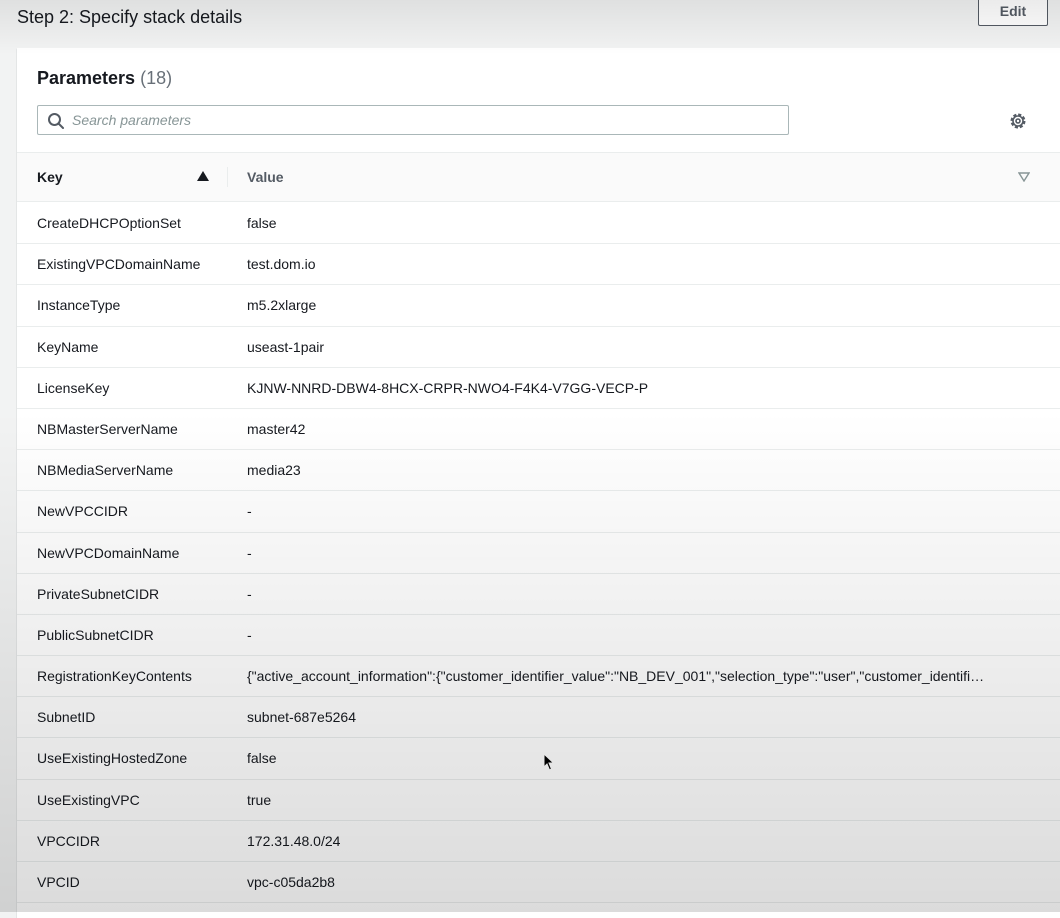 This screenshot has height=918, width=1060. What do you see at coordinates (56, 121) in the screenshot?
I see `search-icon` at bounding box center [56, 121].